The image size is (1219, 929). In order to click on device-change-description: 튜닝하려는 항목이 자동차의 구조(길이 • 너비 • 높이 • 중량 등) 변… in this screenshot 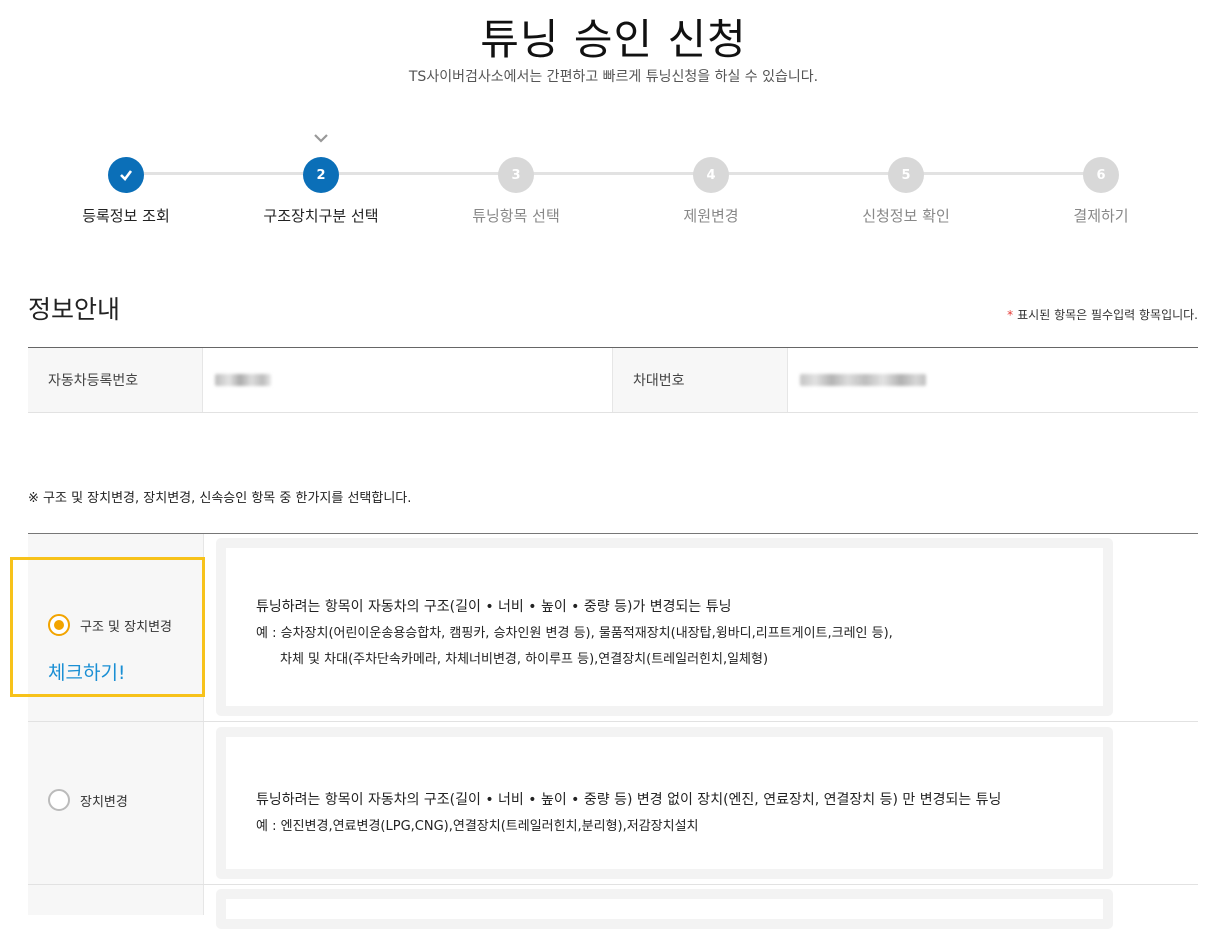, I will do `click(629, 800)`.